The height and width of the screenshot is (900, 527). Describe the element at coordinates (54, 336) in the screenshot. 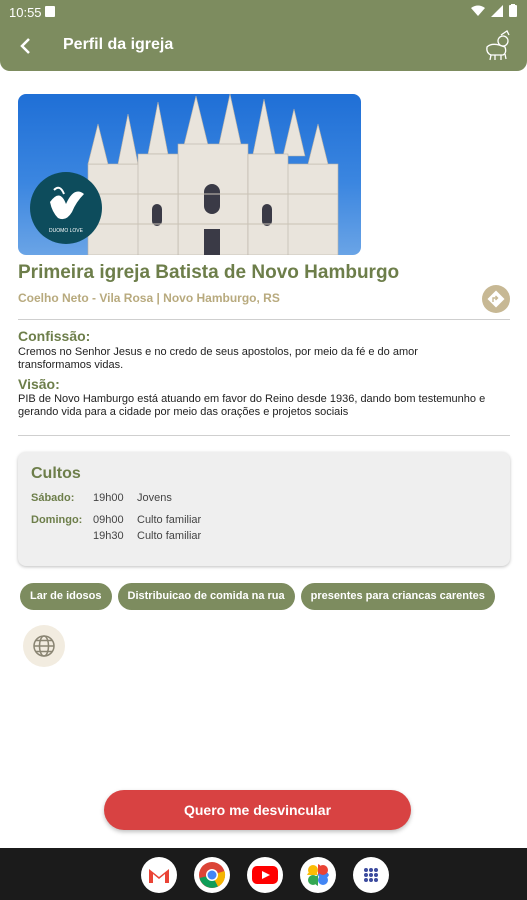

I see `confession-label: Confissão:` at that location.